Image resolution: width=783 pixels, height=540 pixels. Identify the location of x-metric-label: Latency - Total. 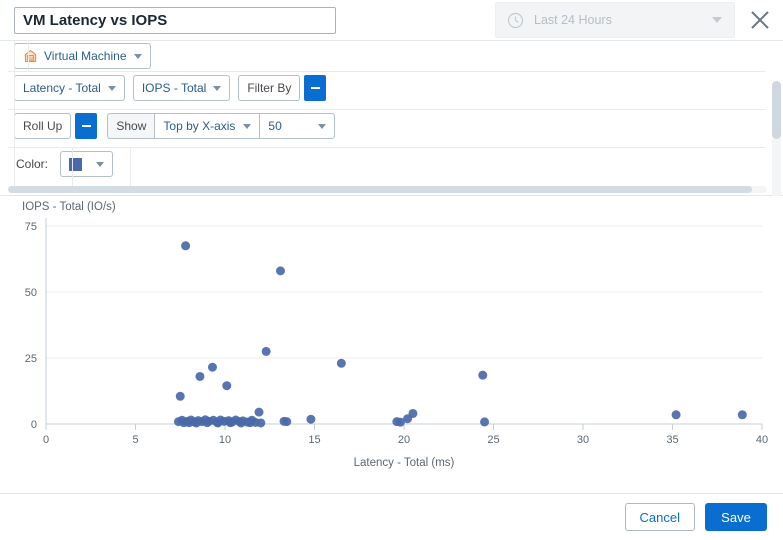
(62, 88).